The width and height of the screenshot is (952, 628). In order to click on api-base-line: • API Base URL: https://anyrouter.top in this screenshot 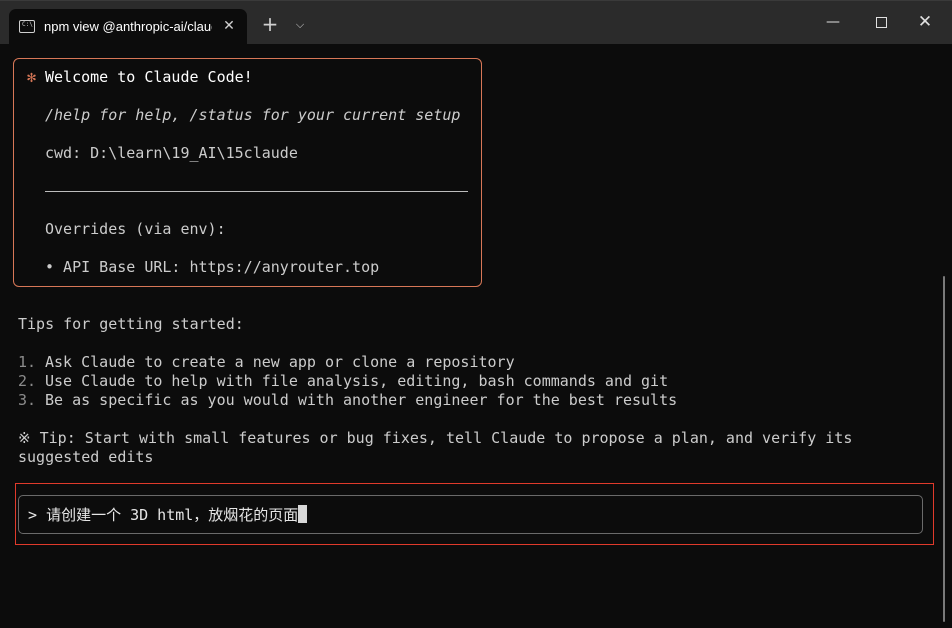, I will do `click(212, 267)`.